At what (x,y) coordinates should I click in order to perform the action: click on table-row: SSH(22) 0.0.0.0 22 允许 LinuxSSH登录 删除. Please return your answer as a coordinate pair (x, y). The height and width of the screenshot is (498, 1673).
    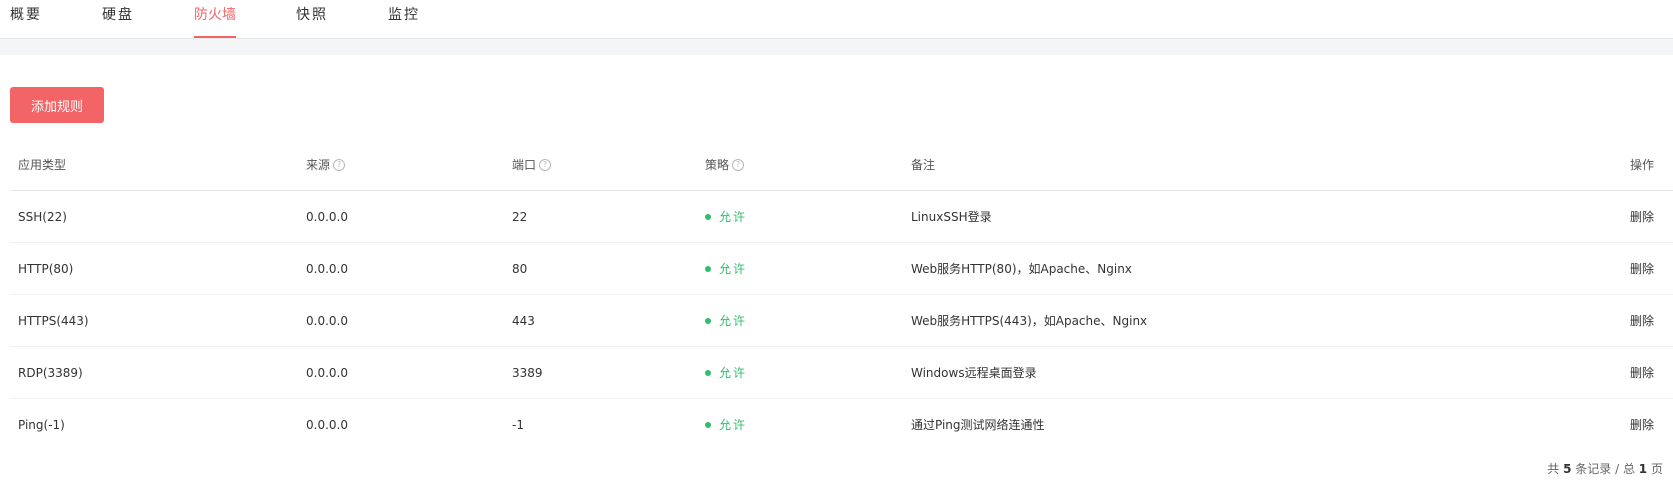
    Looking at the image, I should click on (841, 217).